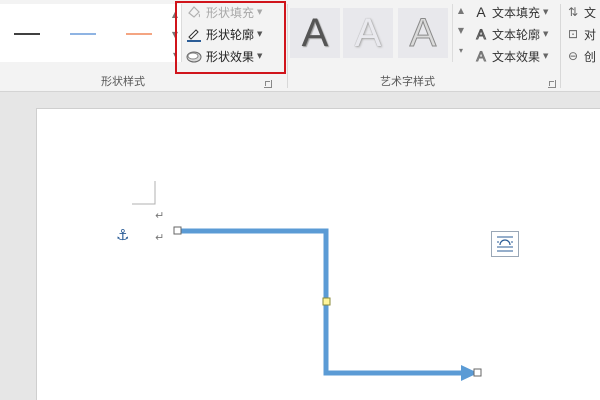 The height and width of the screenshot is (400, 600). I want to click on text-outline-button: A 文本轮廓 ▼, so click(511, 34).